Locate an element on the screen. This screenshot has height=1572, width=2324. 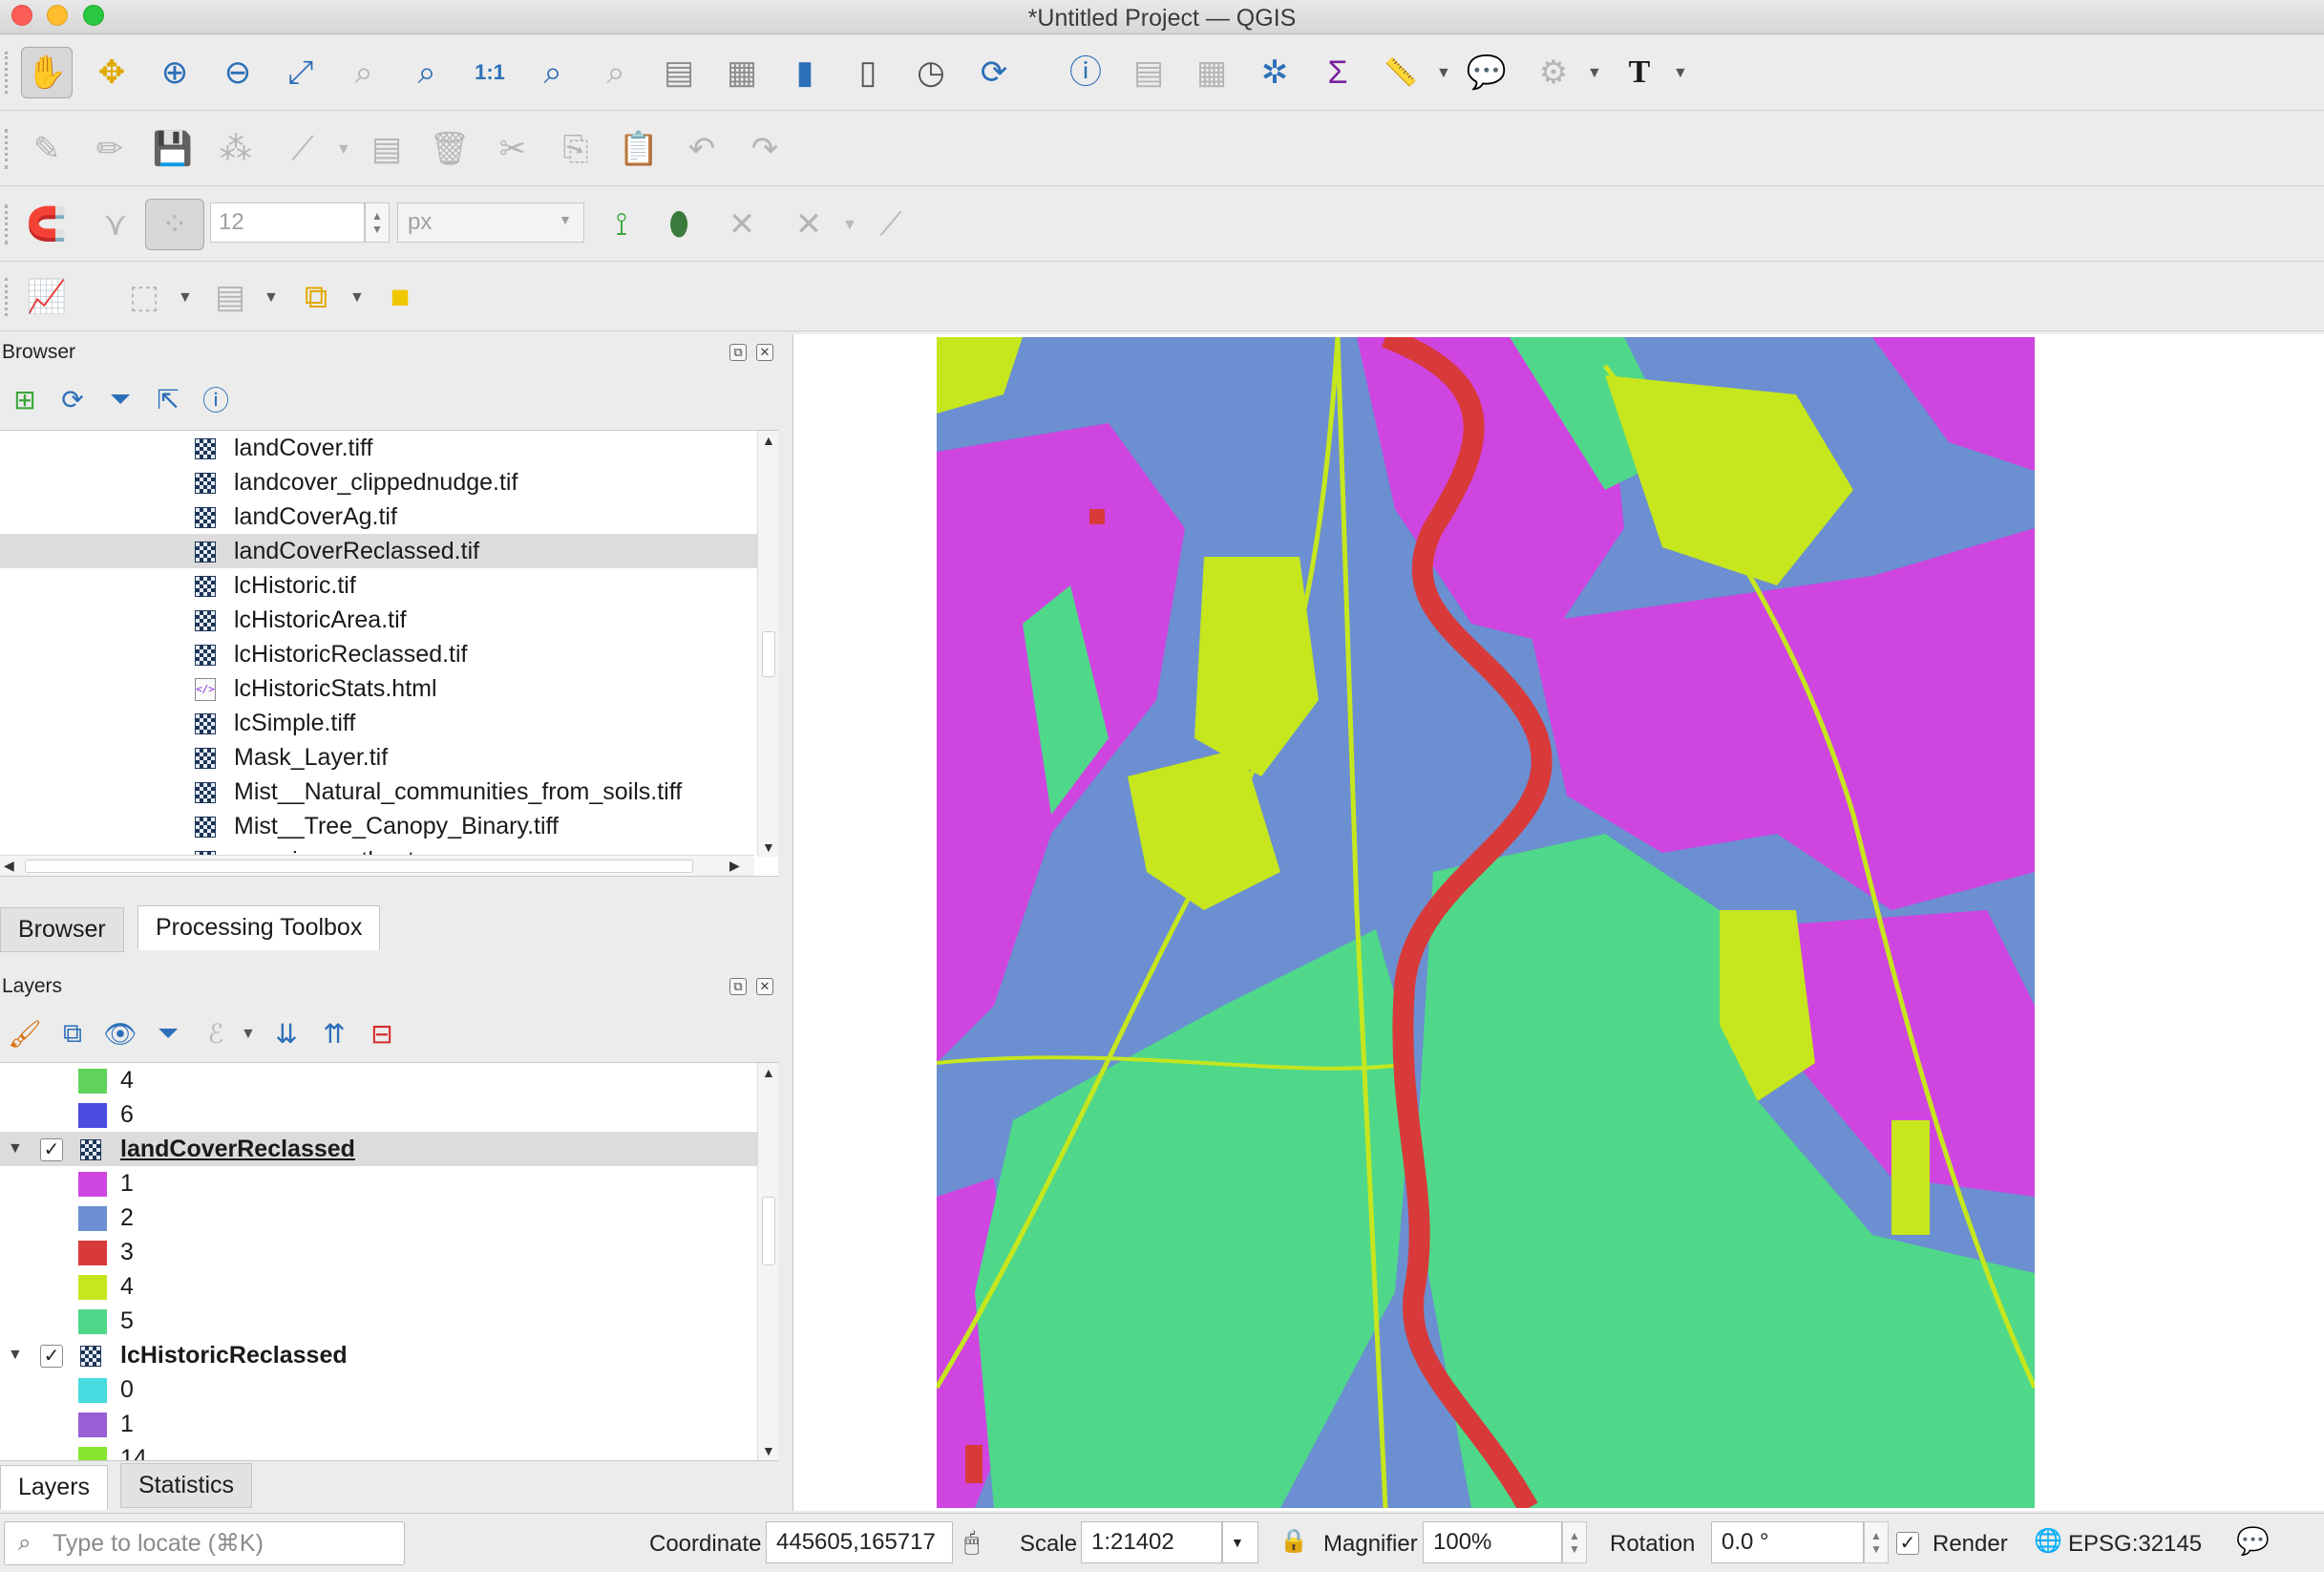
magnifier-stepper-icon: ▲ ▼ is located at coordinates (1574, 1542).